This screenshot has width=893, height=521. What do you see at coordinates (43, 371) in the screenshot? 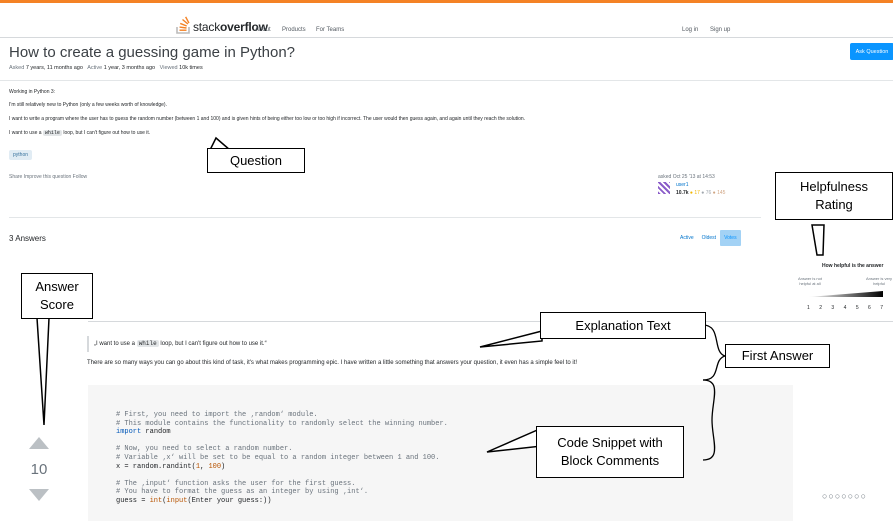
I see `score-callout-pointer` at bounding box center [43, 371].